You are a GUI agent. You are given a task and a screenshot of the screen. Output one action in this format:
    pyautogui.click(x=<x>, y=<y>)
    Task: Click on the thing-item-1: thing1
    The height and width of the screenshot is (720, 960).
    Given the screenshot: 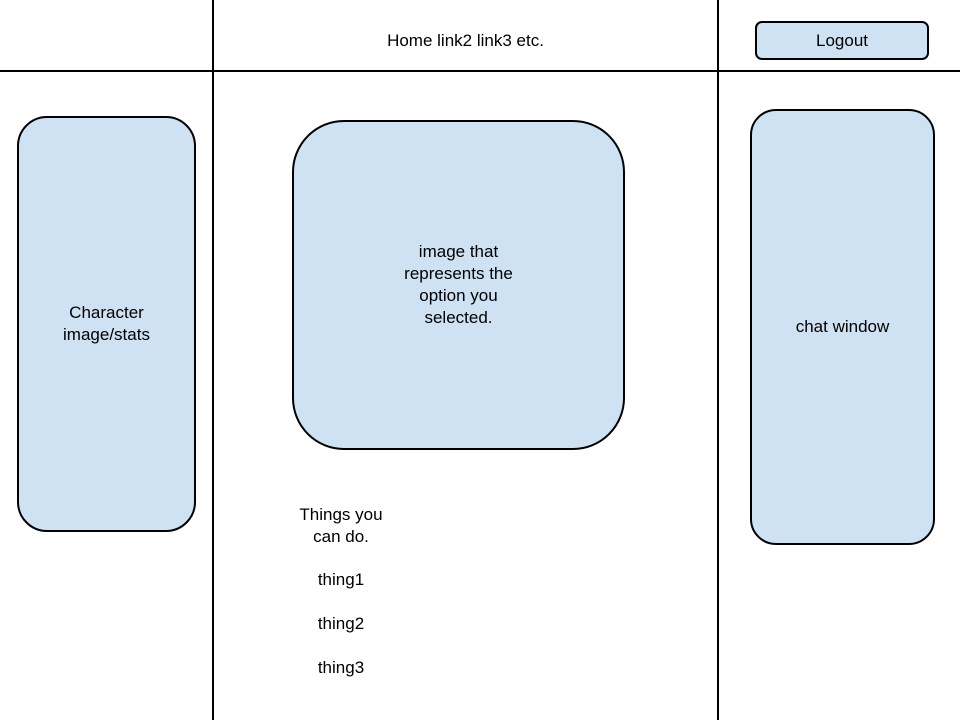 What is the action you would take?
    pyautogui.click(x=341, y=580)
    